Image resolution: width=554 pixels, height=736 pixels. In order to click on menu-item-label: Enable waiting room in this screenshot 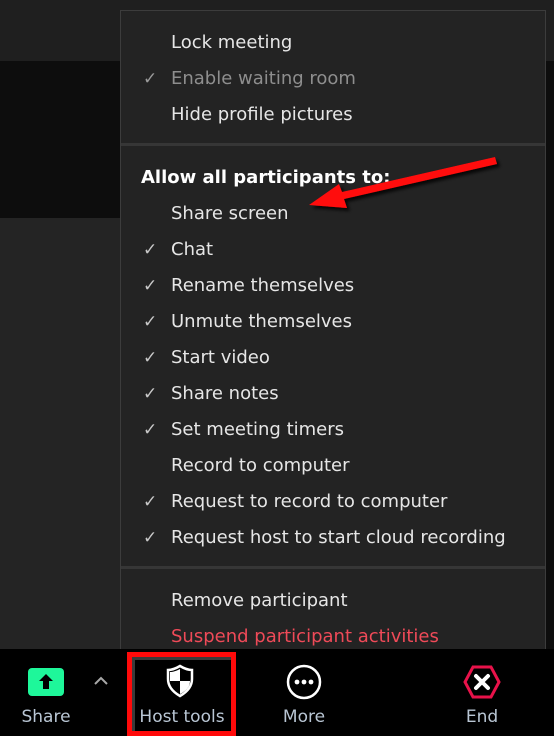, I will do `click(263, 78)`.